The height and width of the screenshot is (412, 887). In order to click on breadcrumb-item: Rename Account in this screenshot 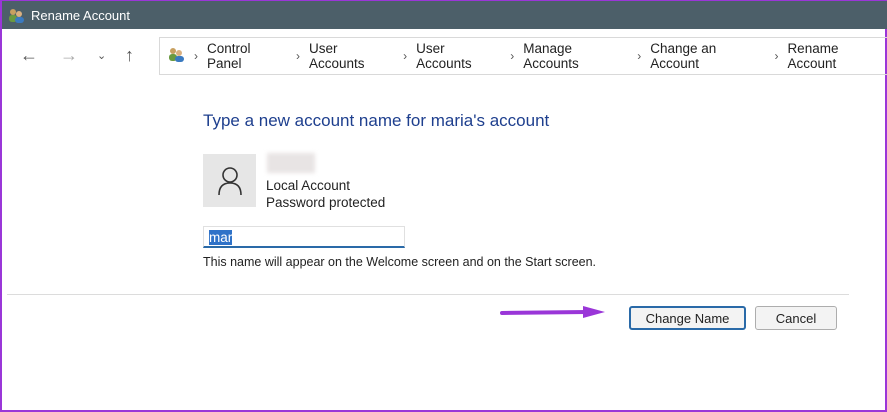, I will do `click(837, 56)`.